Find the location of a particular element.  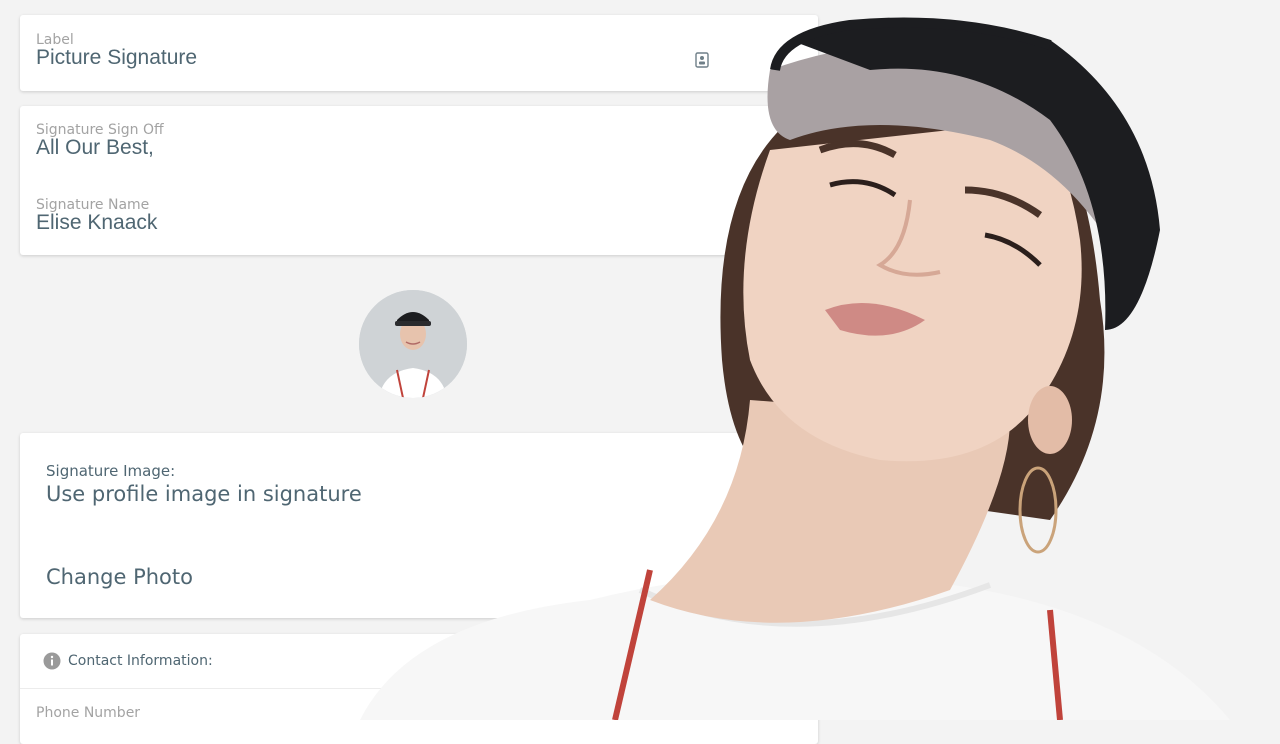

use-profile-image-option: Use profile image in signature is located at coordinates (204, 494).